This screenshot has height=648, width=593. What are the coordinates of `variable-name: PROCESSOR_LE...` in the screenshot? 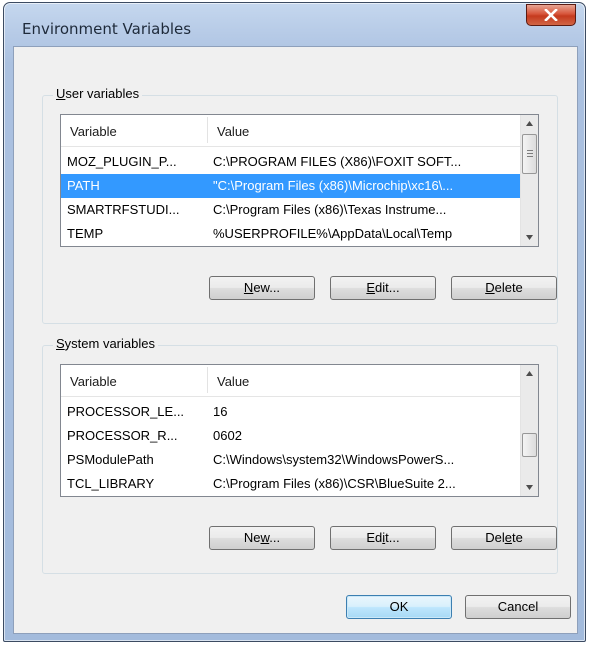 It's located at (126, 411).